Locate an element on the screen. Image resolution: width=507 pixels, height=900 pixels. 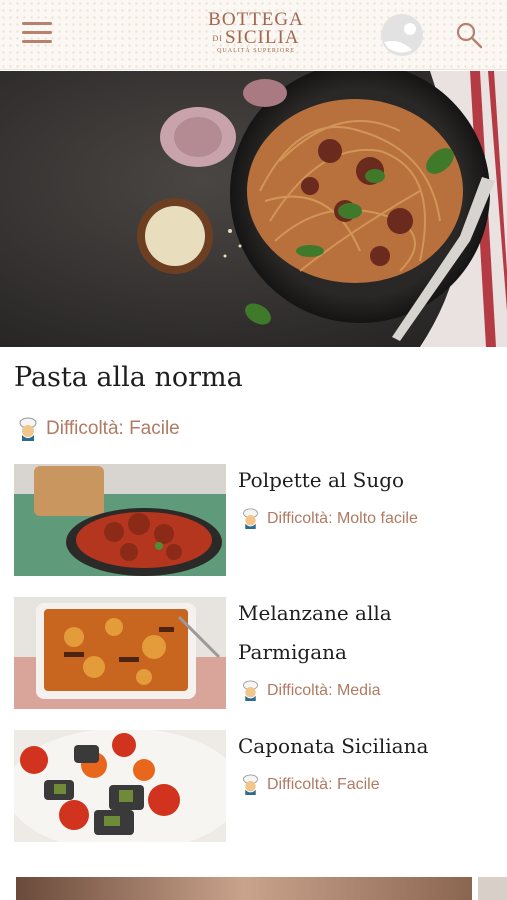
menu-icon is located at coordinates (37, 32).